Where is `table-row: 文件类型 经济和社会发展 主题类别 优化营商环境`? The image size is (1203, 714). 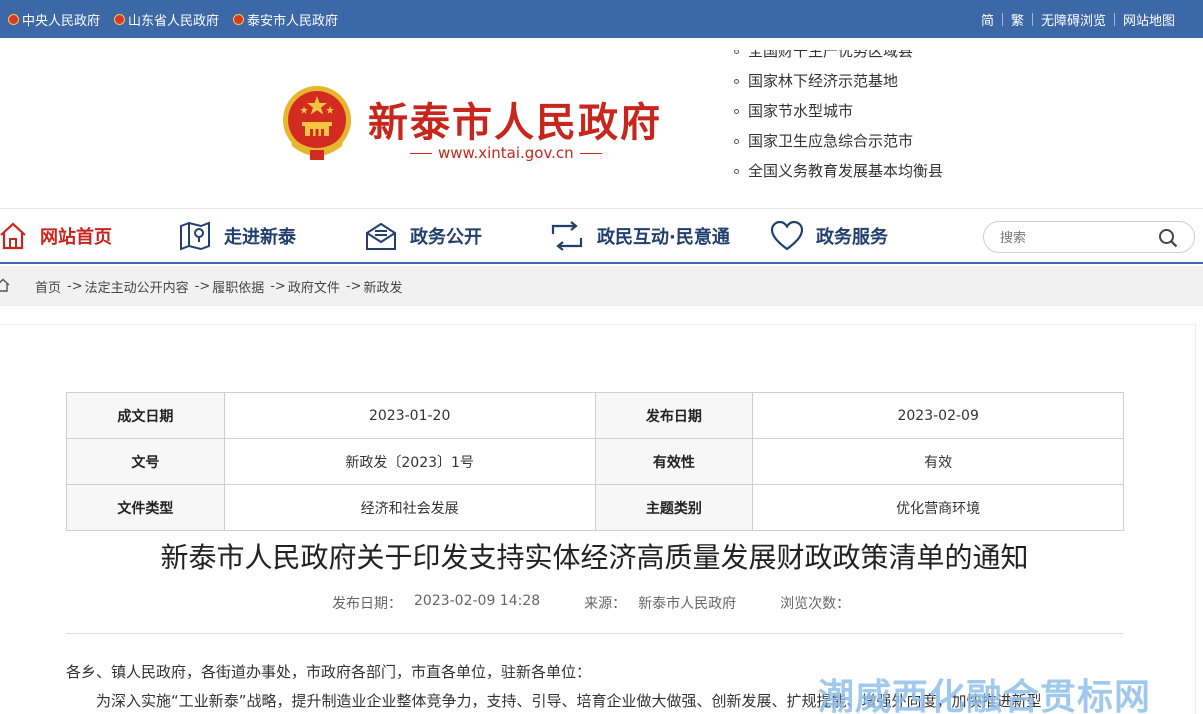
table-row: 文件类型 经济和社会发展 主题类别 优化营商环境 is located at coordinates (595, 507).